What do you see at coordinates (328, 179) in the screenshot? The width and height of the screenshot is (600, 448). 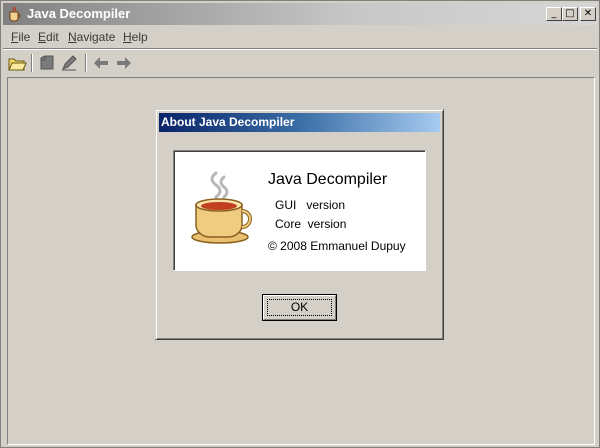 I see `app-name: Java Decompiler` at bounding box center [328, 179].